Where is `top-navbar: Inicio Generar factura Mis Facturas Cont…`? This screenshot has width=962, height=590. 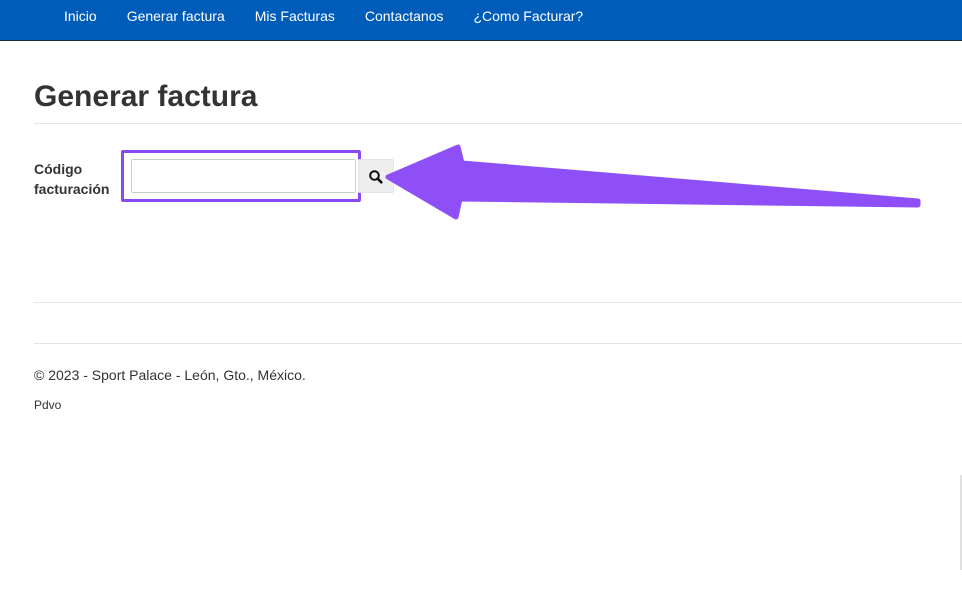 top-navbar: Inicio Generar factura Mis Facturas Cont… is located at coordinates (481, 20).